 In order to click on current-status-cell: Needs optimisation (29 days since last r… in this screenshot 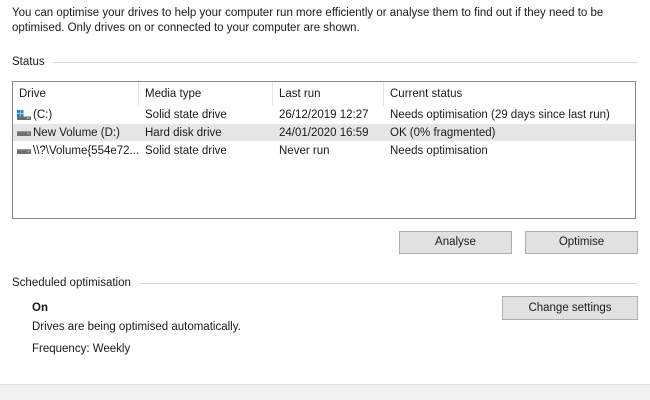, I will do `click(500, 114)`.